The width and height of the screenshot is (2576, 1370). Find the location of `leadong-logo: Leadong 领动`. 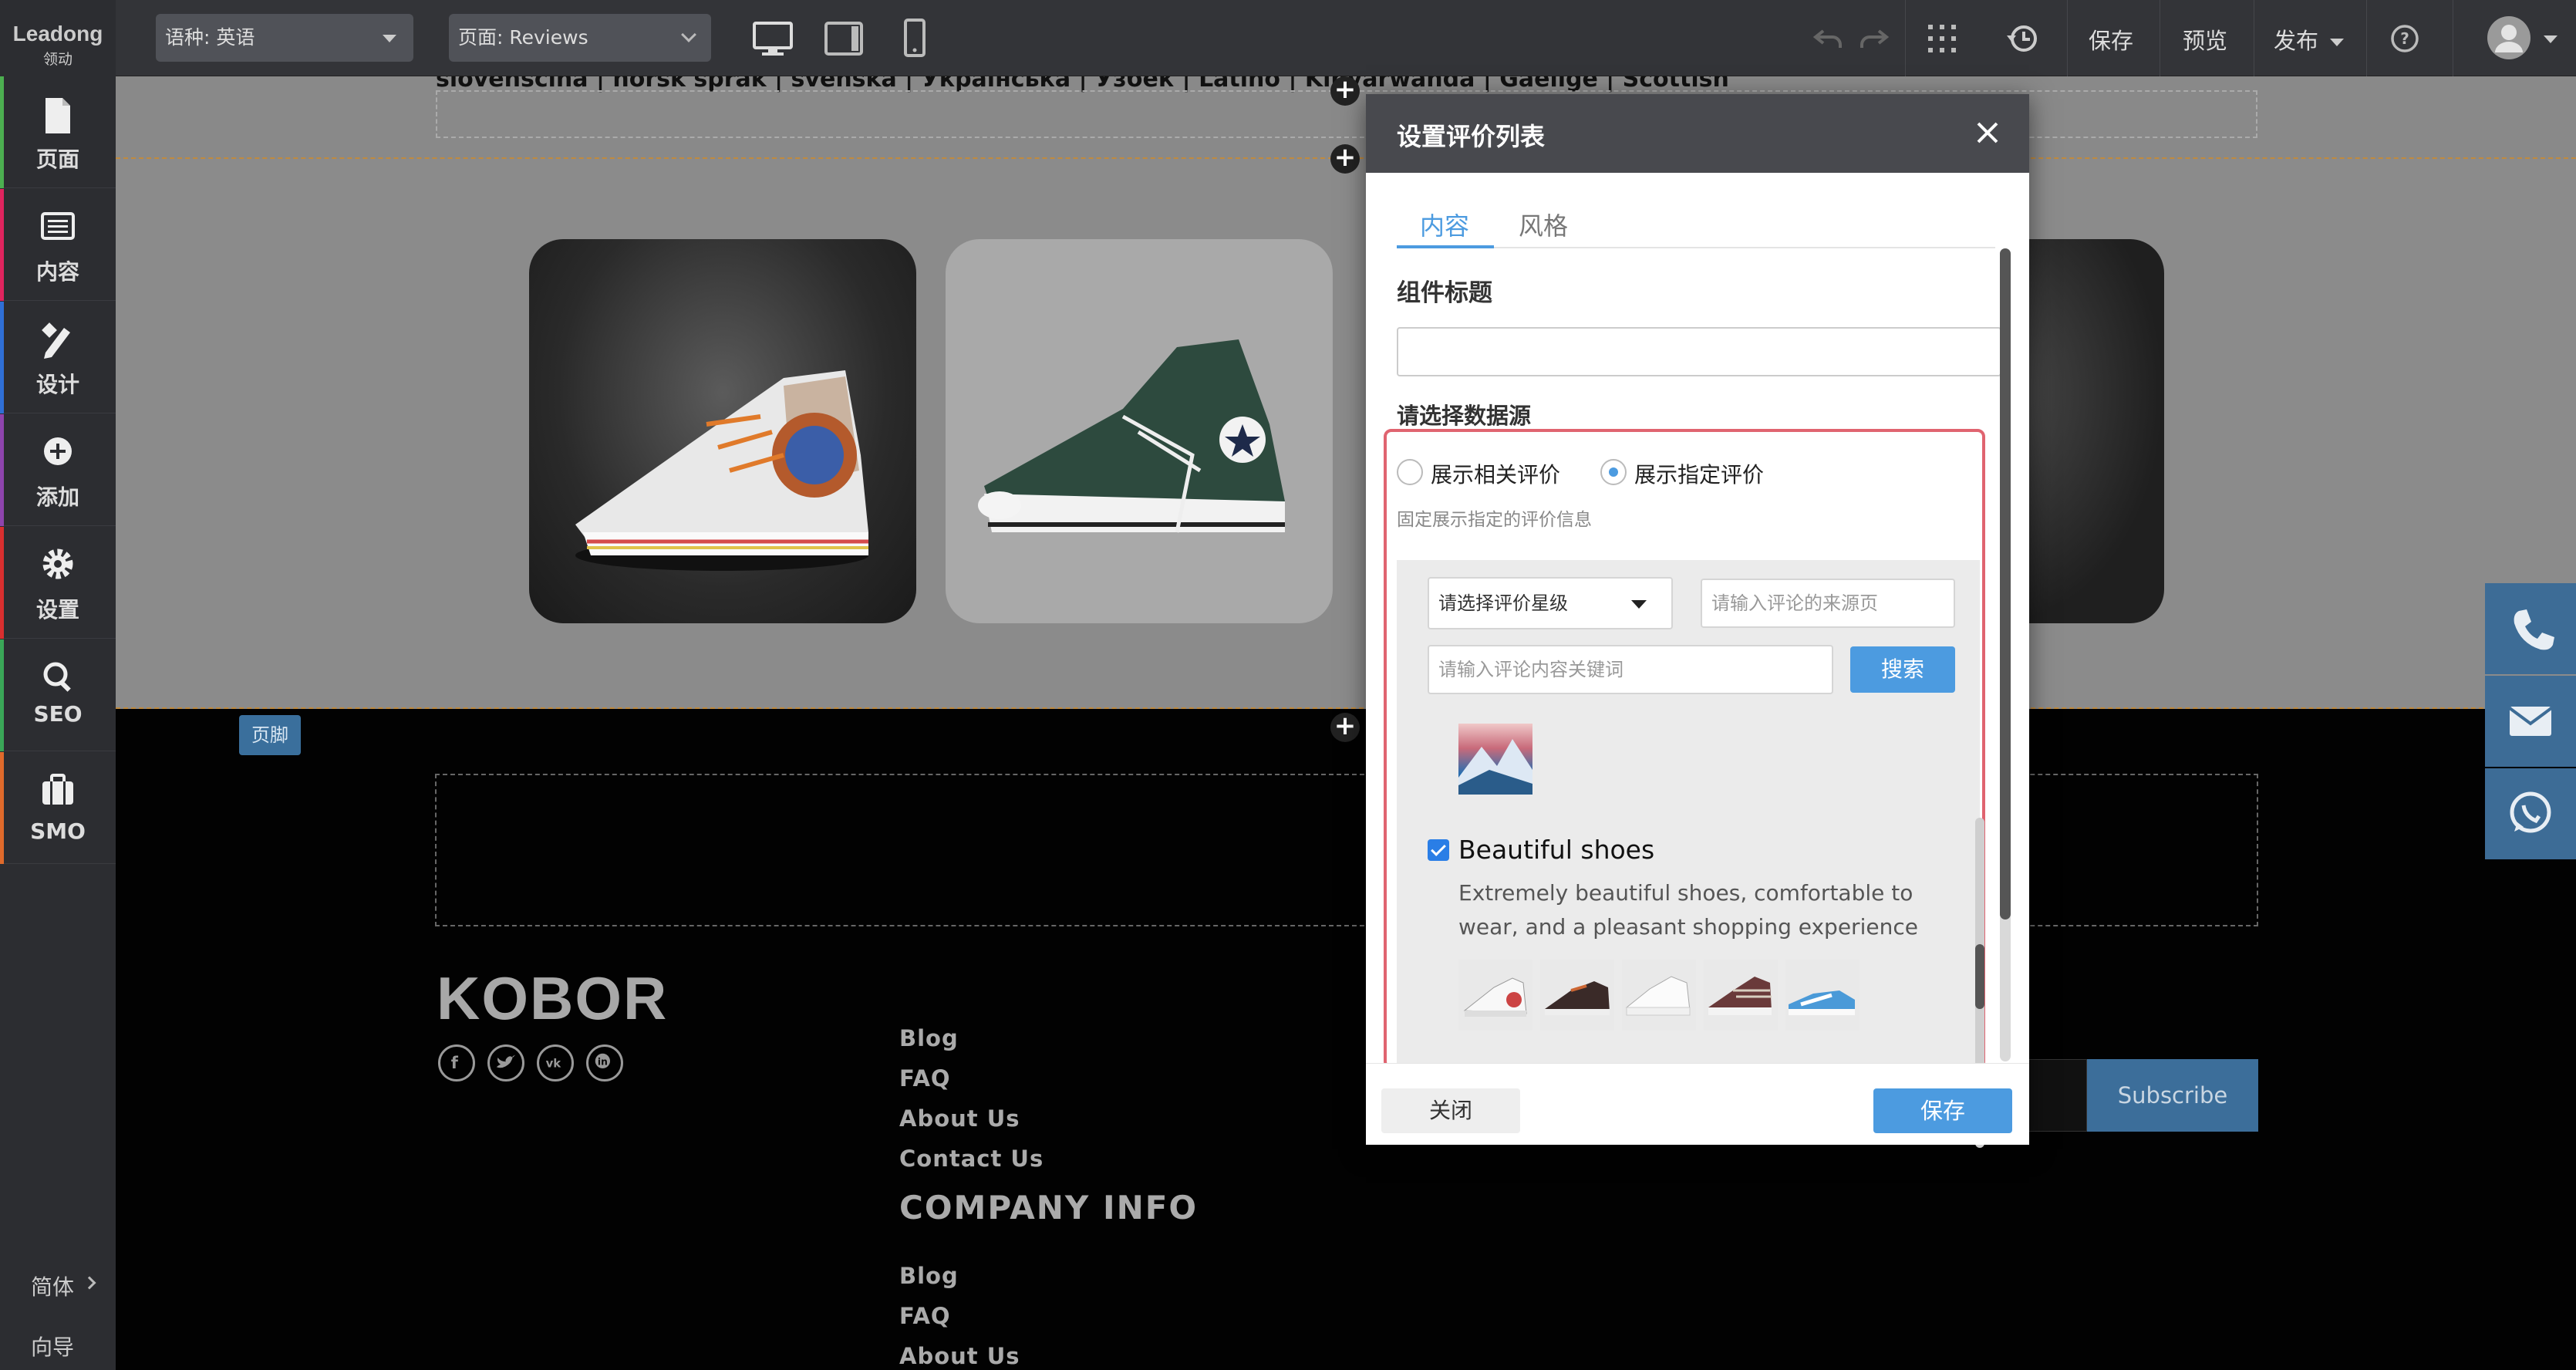

leadong-logo: Leadong 领动 is located at coordinates (58, 38).